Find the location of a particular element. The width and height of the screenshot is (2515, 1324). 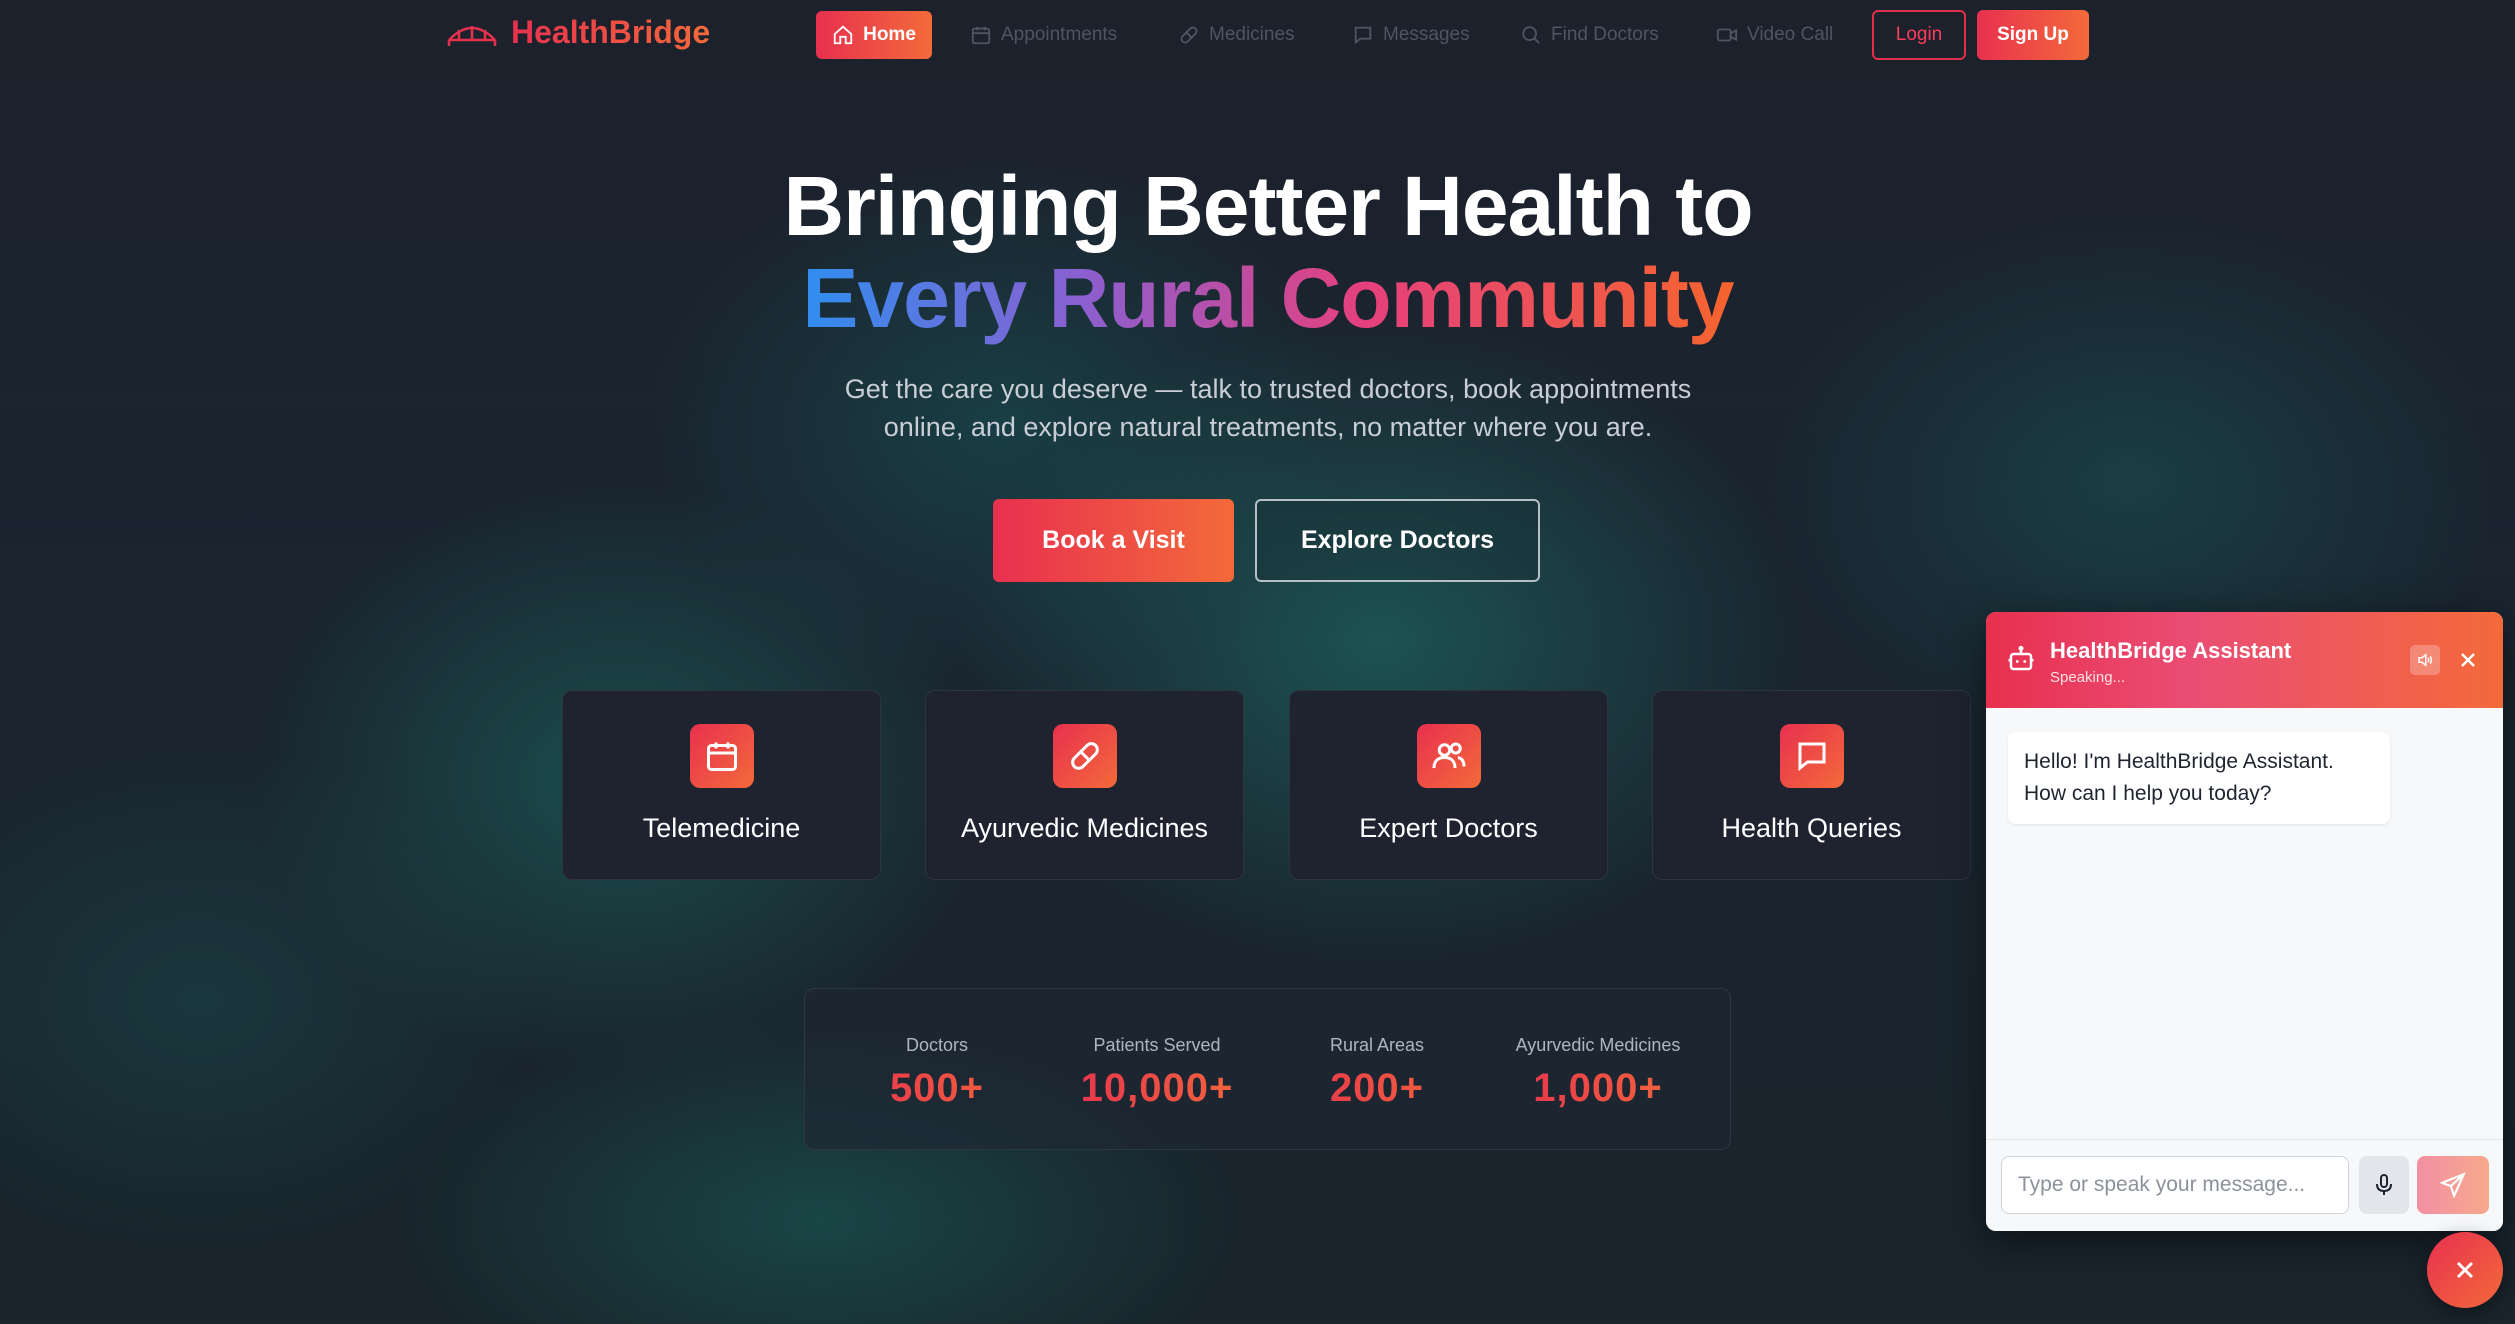

feature-label: Telemedicine is located at coordinates (721, 828).